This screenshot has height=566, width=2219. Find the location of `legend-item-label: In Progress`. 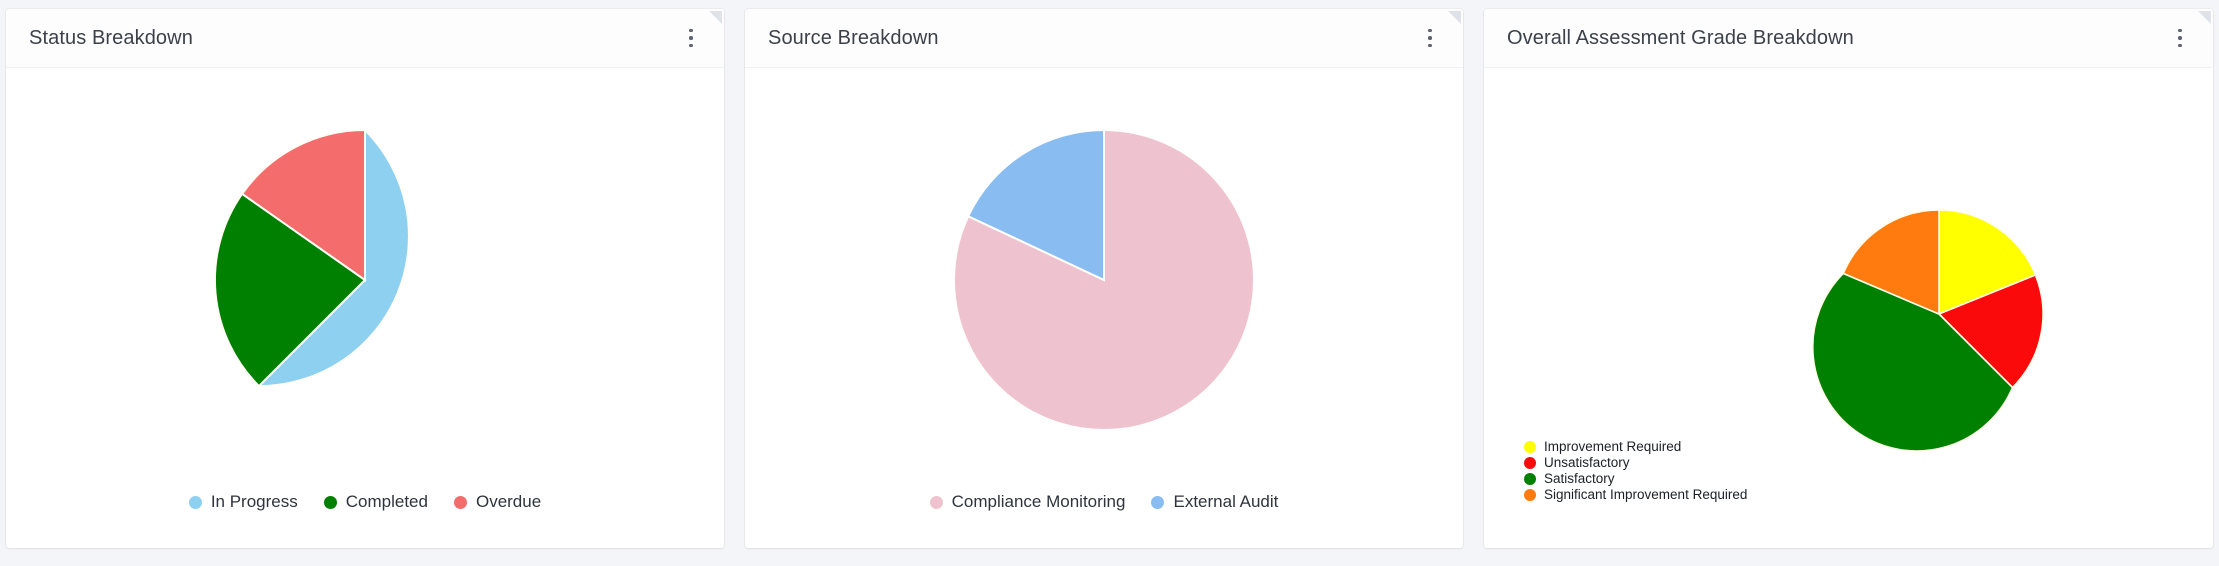

legend-item-label: In Progress is located at coordinates (254, 501).